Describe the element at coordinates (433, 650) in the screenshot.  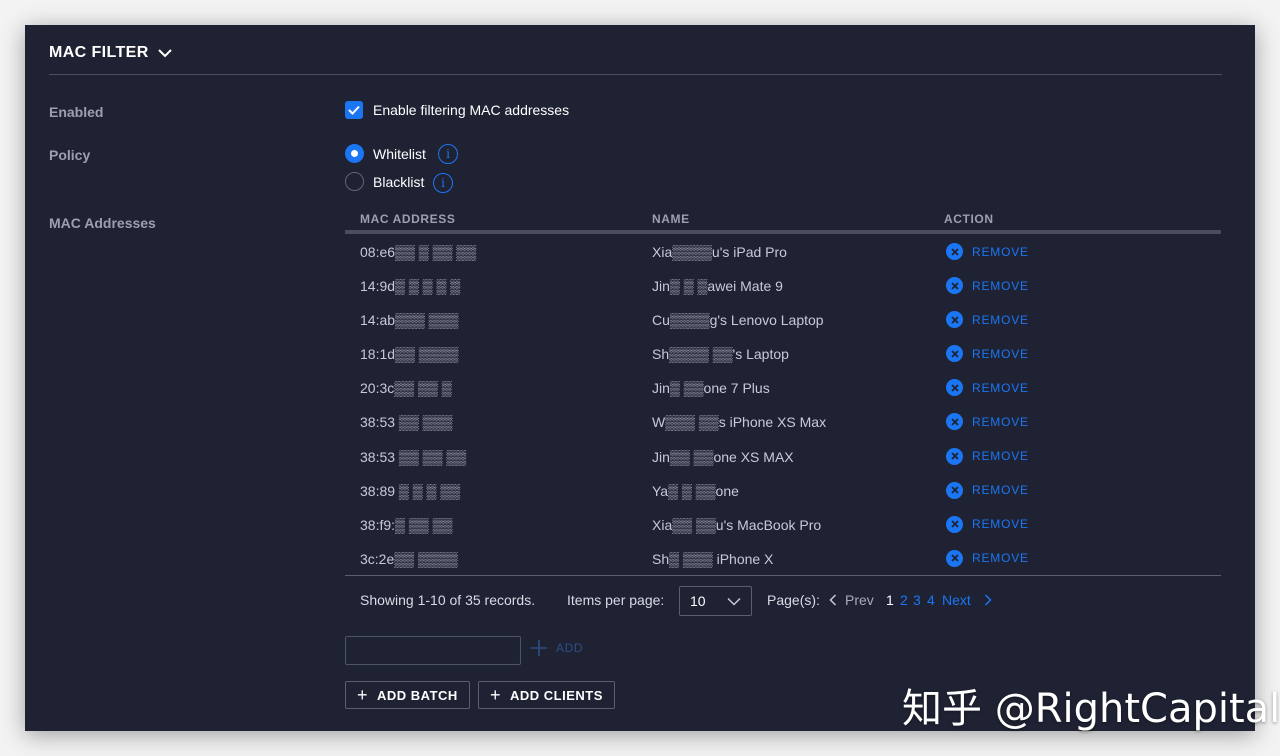
I see `mac-address-input` at that location.